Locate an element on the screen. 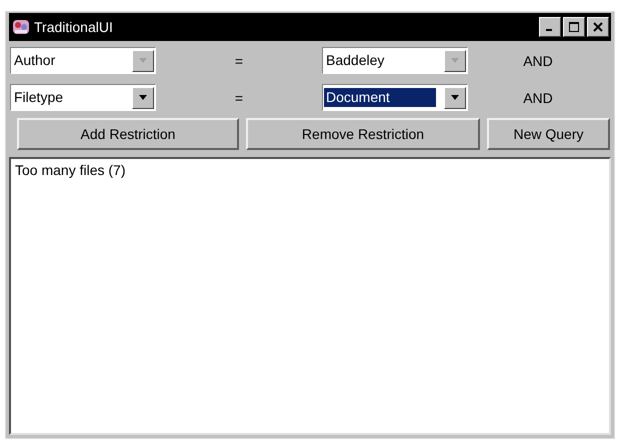  maximize-icon is located at coordinates (574, 27).